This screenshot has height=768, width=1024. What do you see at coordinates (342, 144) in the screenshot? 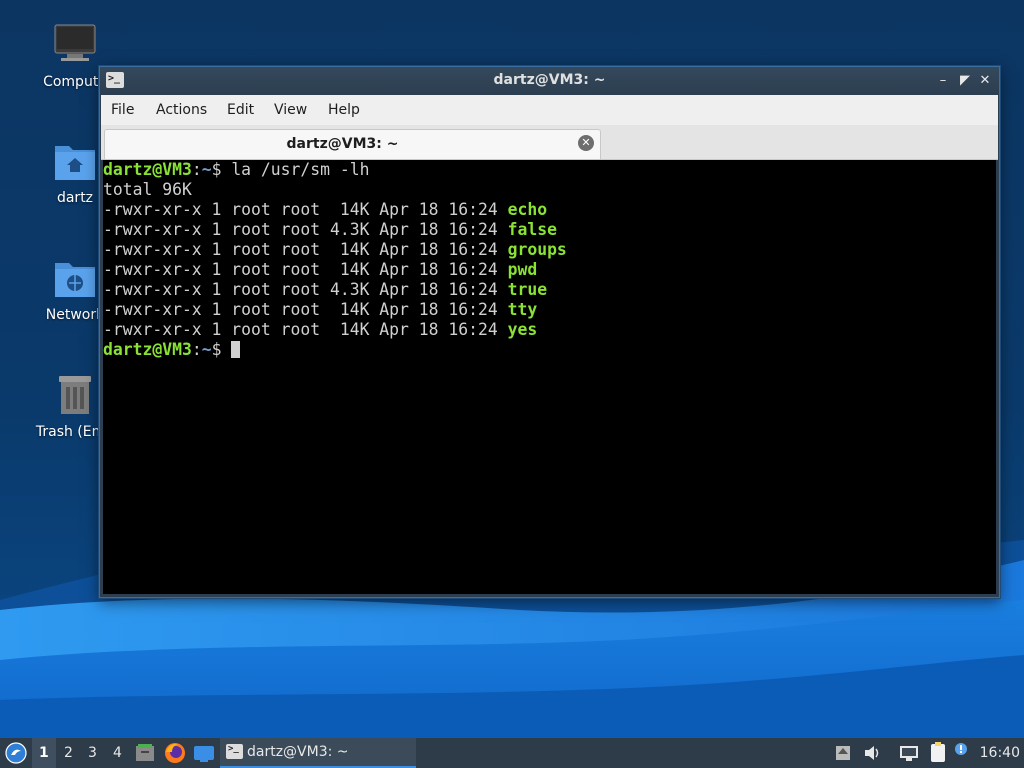
I see `tab-label: dartz@VM3: ~` at bounding box center [342, 144].